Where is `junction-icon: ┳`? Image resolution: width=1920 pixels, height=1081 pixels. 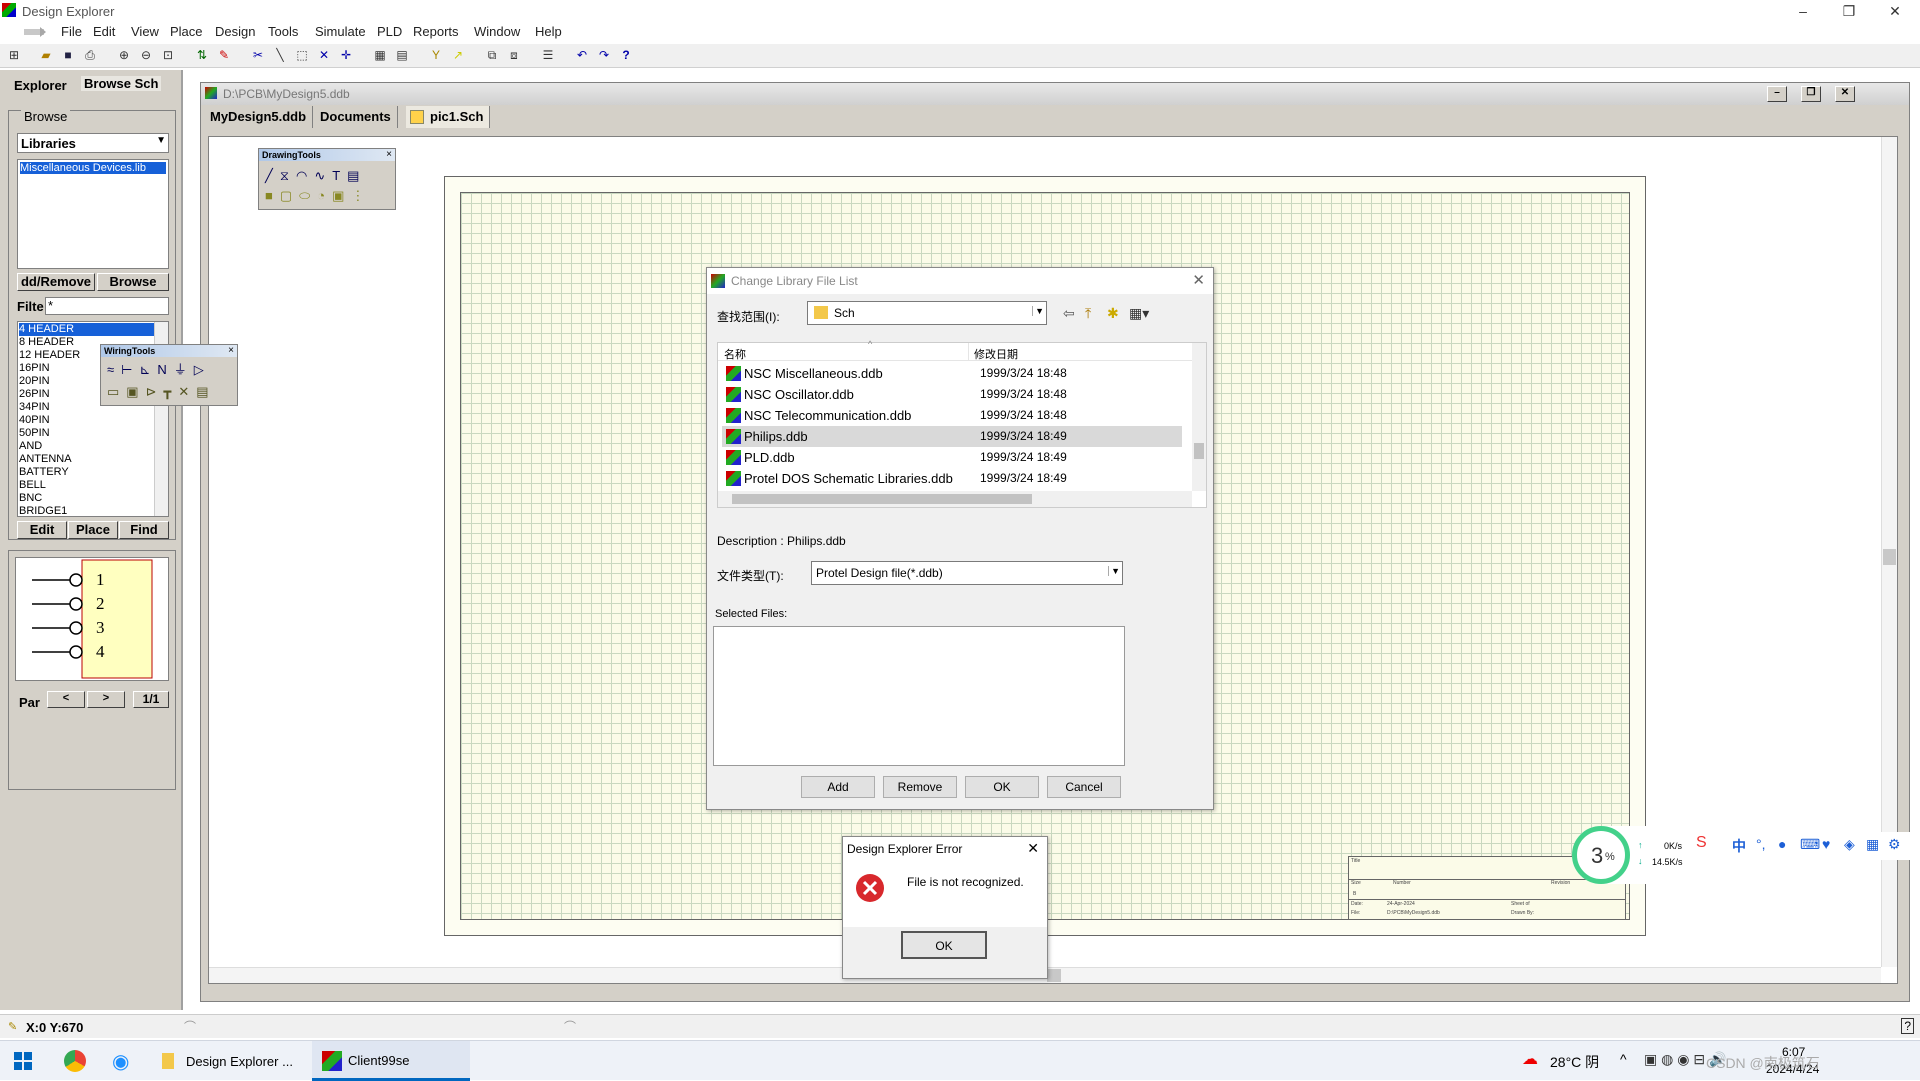 junction-icon: ┳ is located at coordinates (171, 391).